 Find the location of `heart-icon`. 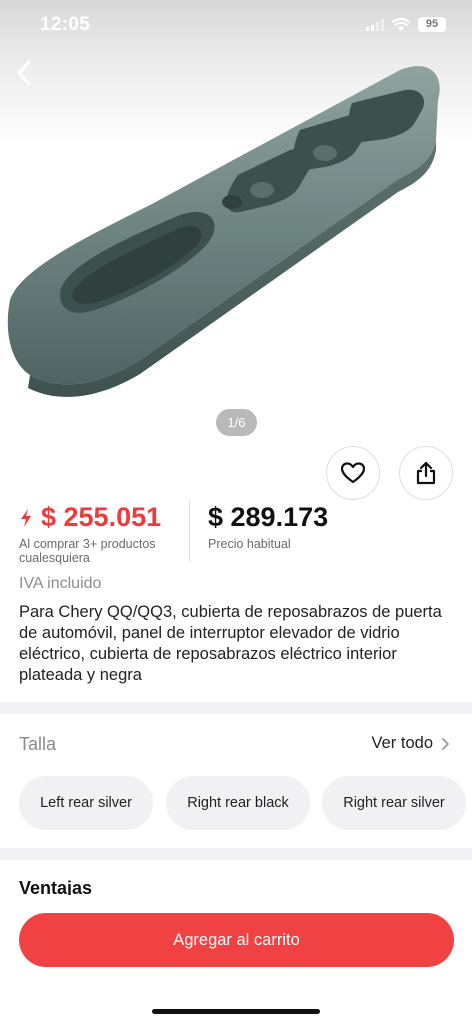

heart-icon is located at coordinates (353, 473).